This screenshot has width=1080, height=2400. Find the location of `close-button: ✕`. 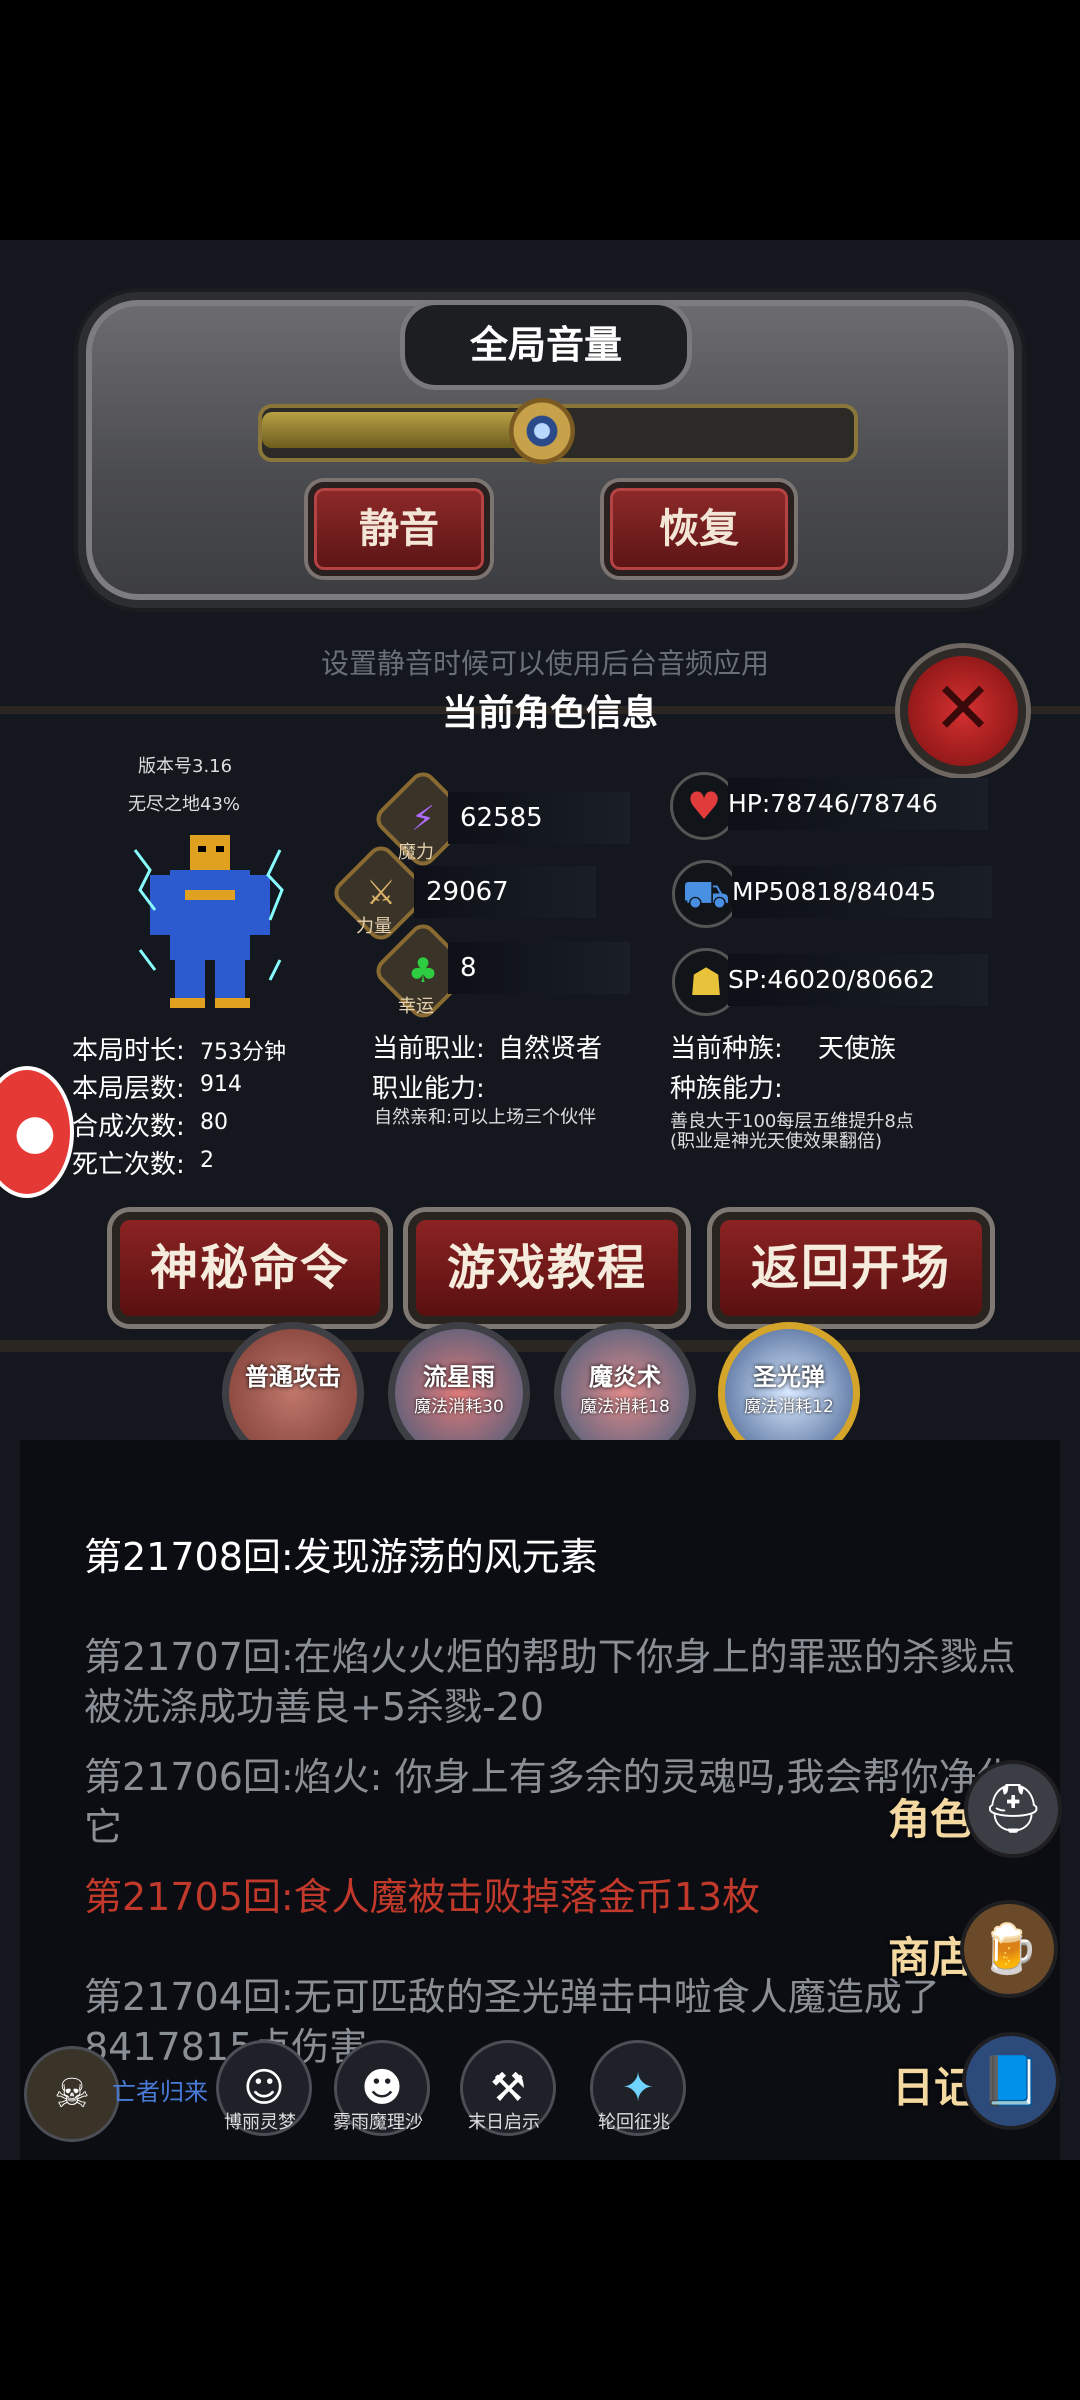

close-button: ✕ is located at coordinates (963, 711).